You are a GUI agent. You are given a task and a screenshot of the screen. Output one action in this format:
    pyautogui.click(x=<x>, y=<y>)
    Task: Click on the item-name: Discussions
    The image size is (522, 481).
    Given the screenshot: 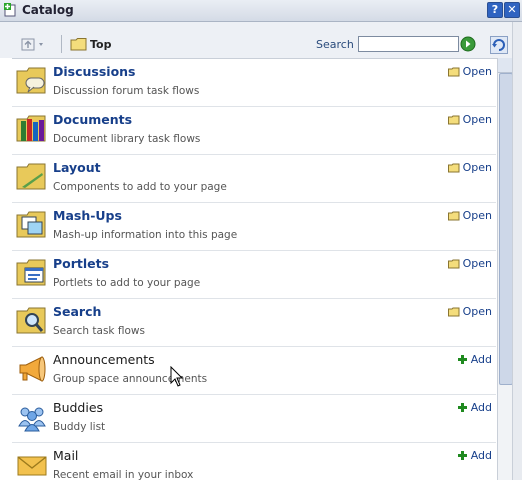 What is the action you would take?
    pyautogui.click(x=94, y=71)
    